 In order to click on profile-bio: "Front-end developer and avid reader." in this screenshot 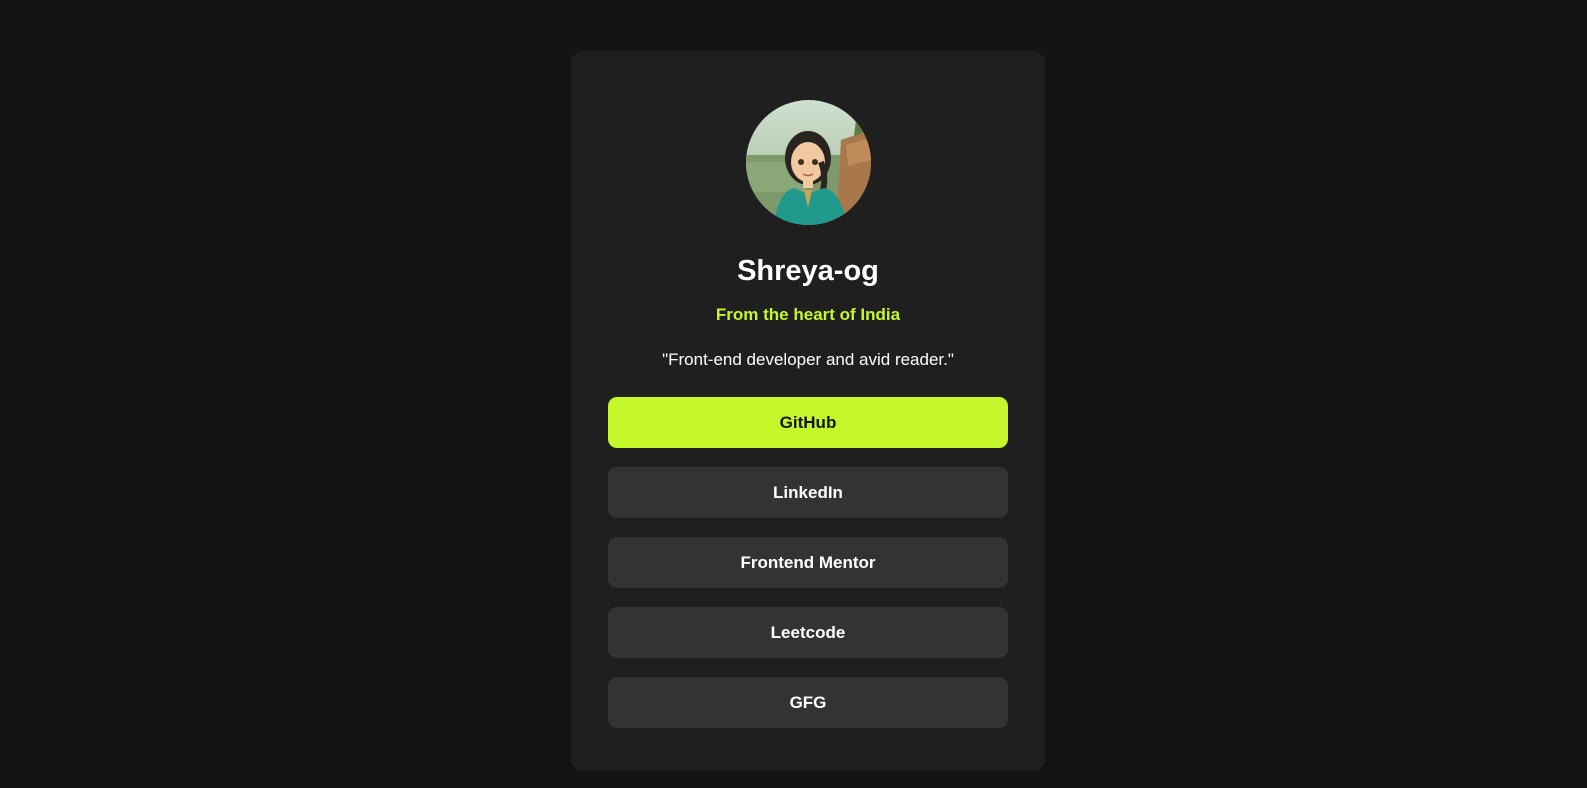, I will do `click(808, 359)`.